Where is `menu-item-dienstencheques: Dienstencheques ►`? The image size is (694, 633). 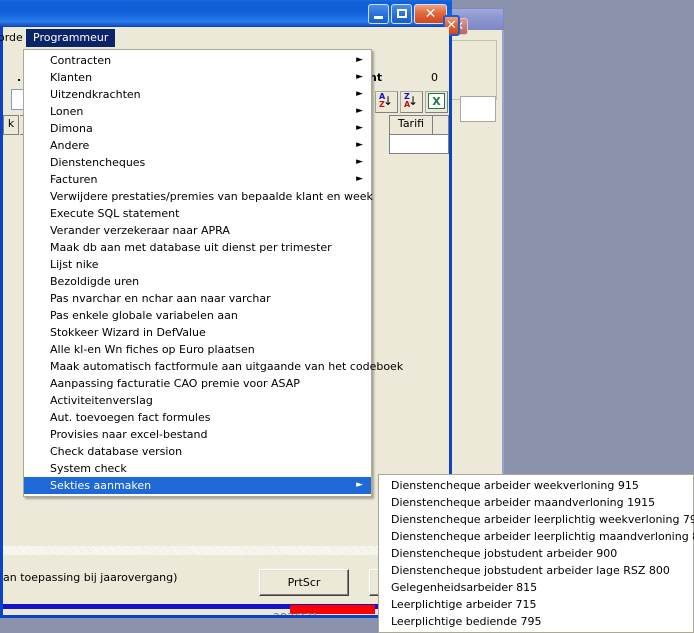 menu-item-dienstencheques: Dienstencheques ► is located at coordinates (197, 162).